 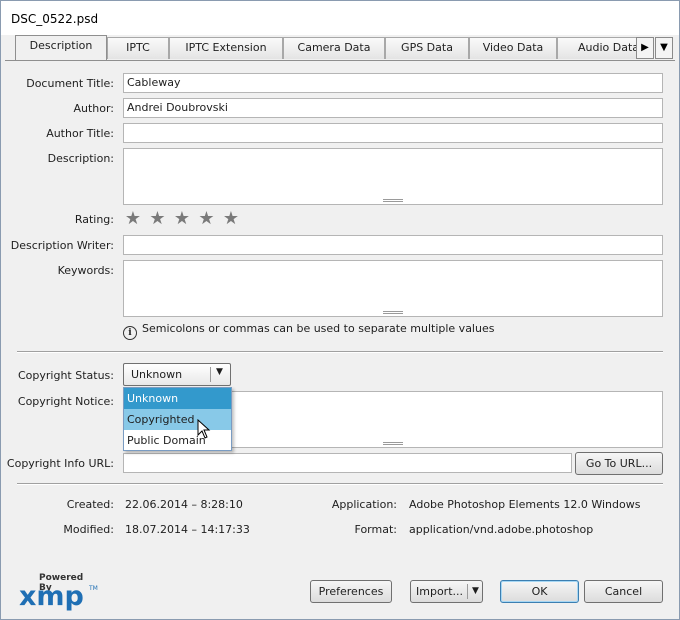 What do you see at coordinates (51, 596) in the screenshot?
I see `xmp-logo-text: xmp` at bounding box center [51, 596].